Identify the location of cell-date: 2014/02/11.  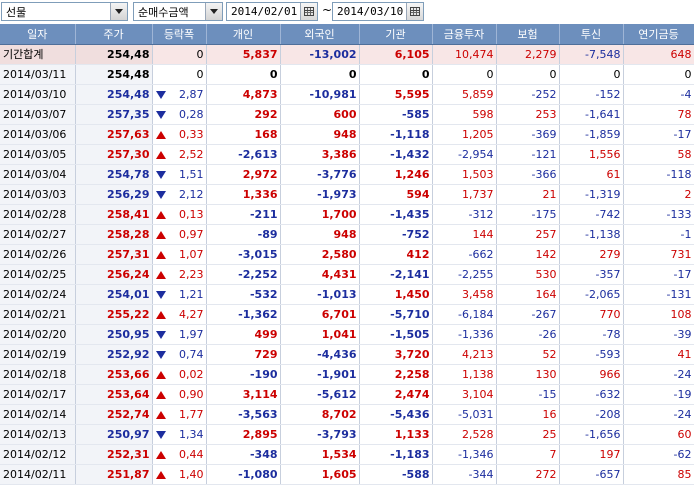
(38, 474).